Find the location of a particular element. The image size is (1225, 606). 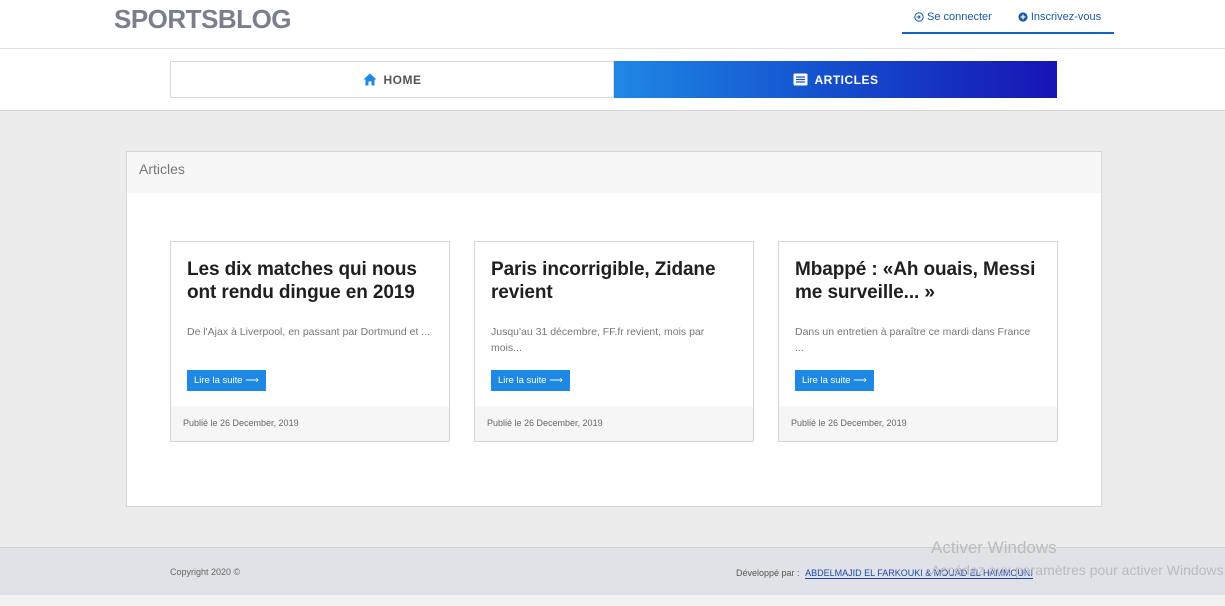

bottom-strip is located at coordinates (612, 600).